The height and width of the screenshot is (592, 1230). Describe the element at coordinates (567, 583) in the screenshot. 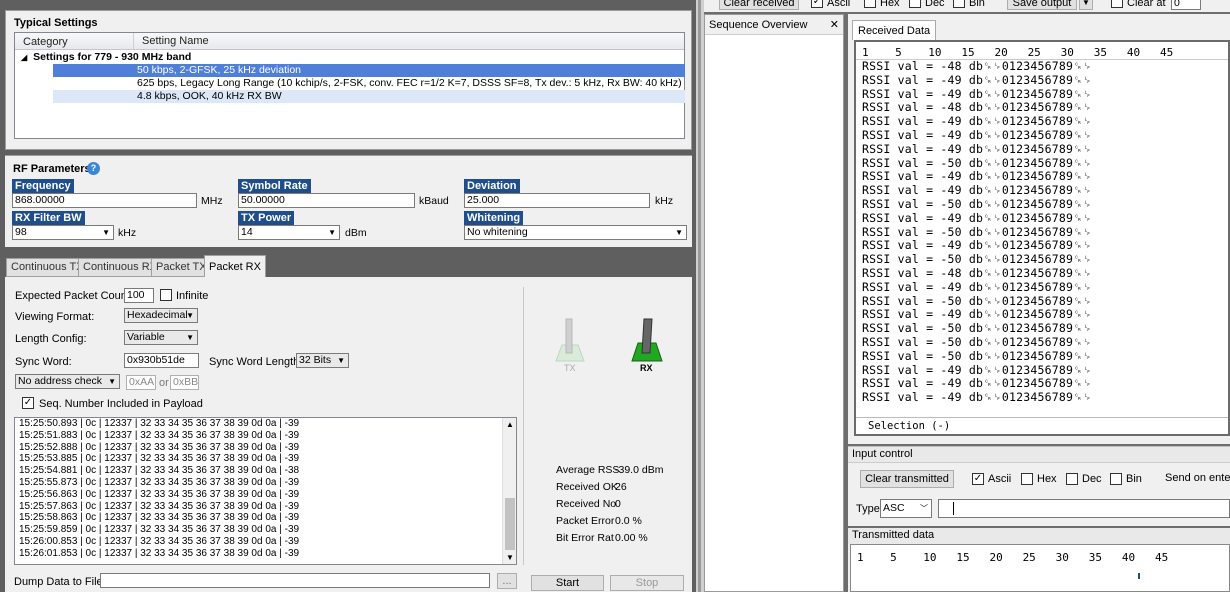

I see `start-button: Start` at that location.